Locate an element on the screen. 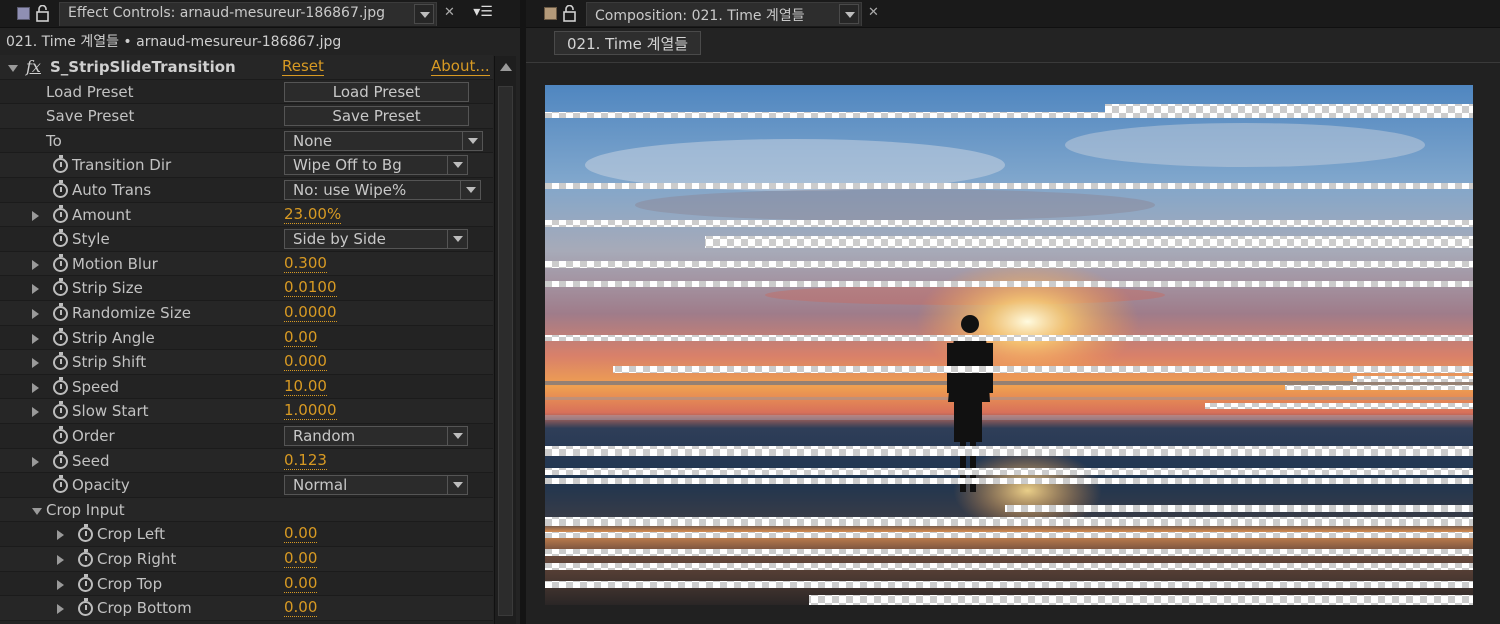  row-order: Order Random is located at coordinates (246, 436).